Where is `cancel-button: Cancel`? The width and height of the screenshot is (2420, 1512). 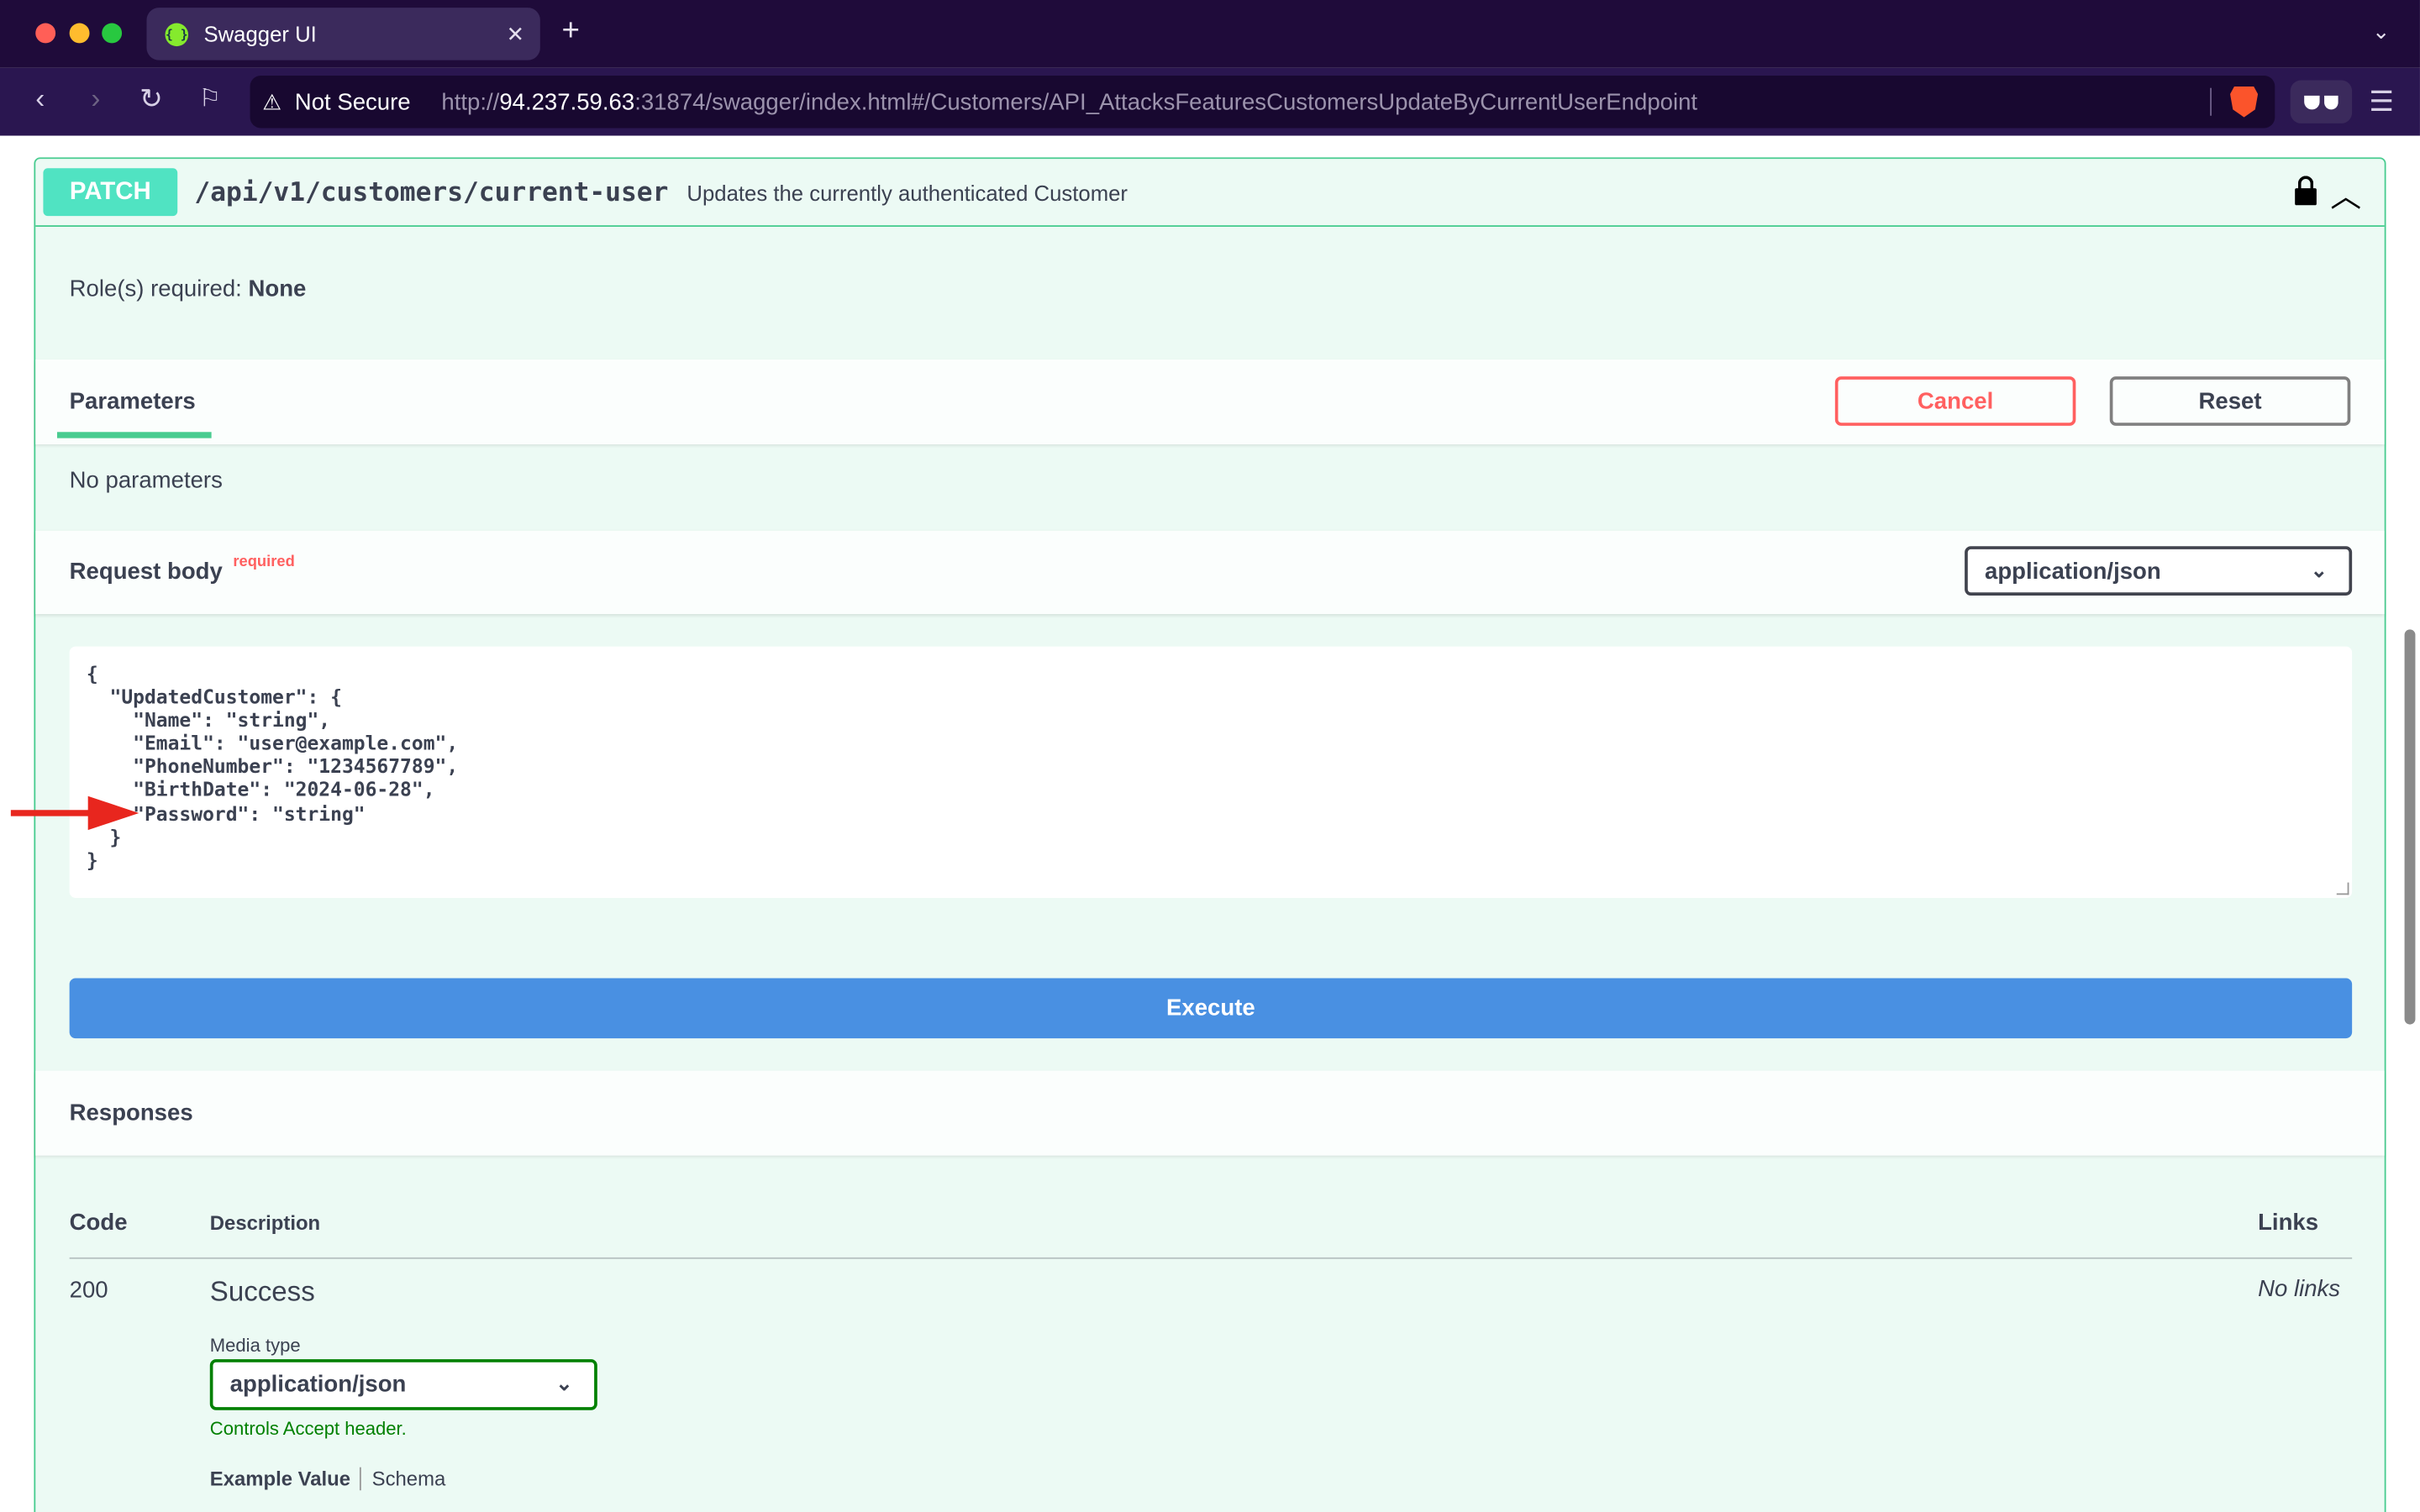
cancel-button: Cancel is located at coordinates (1955, 401).